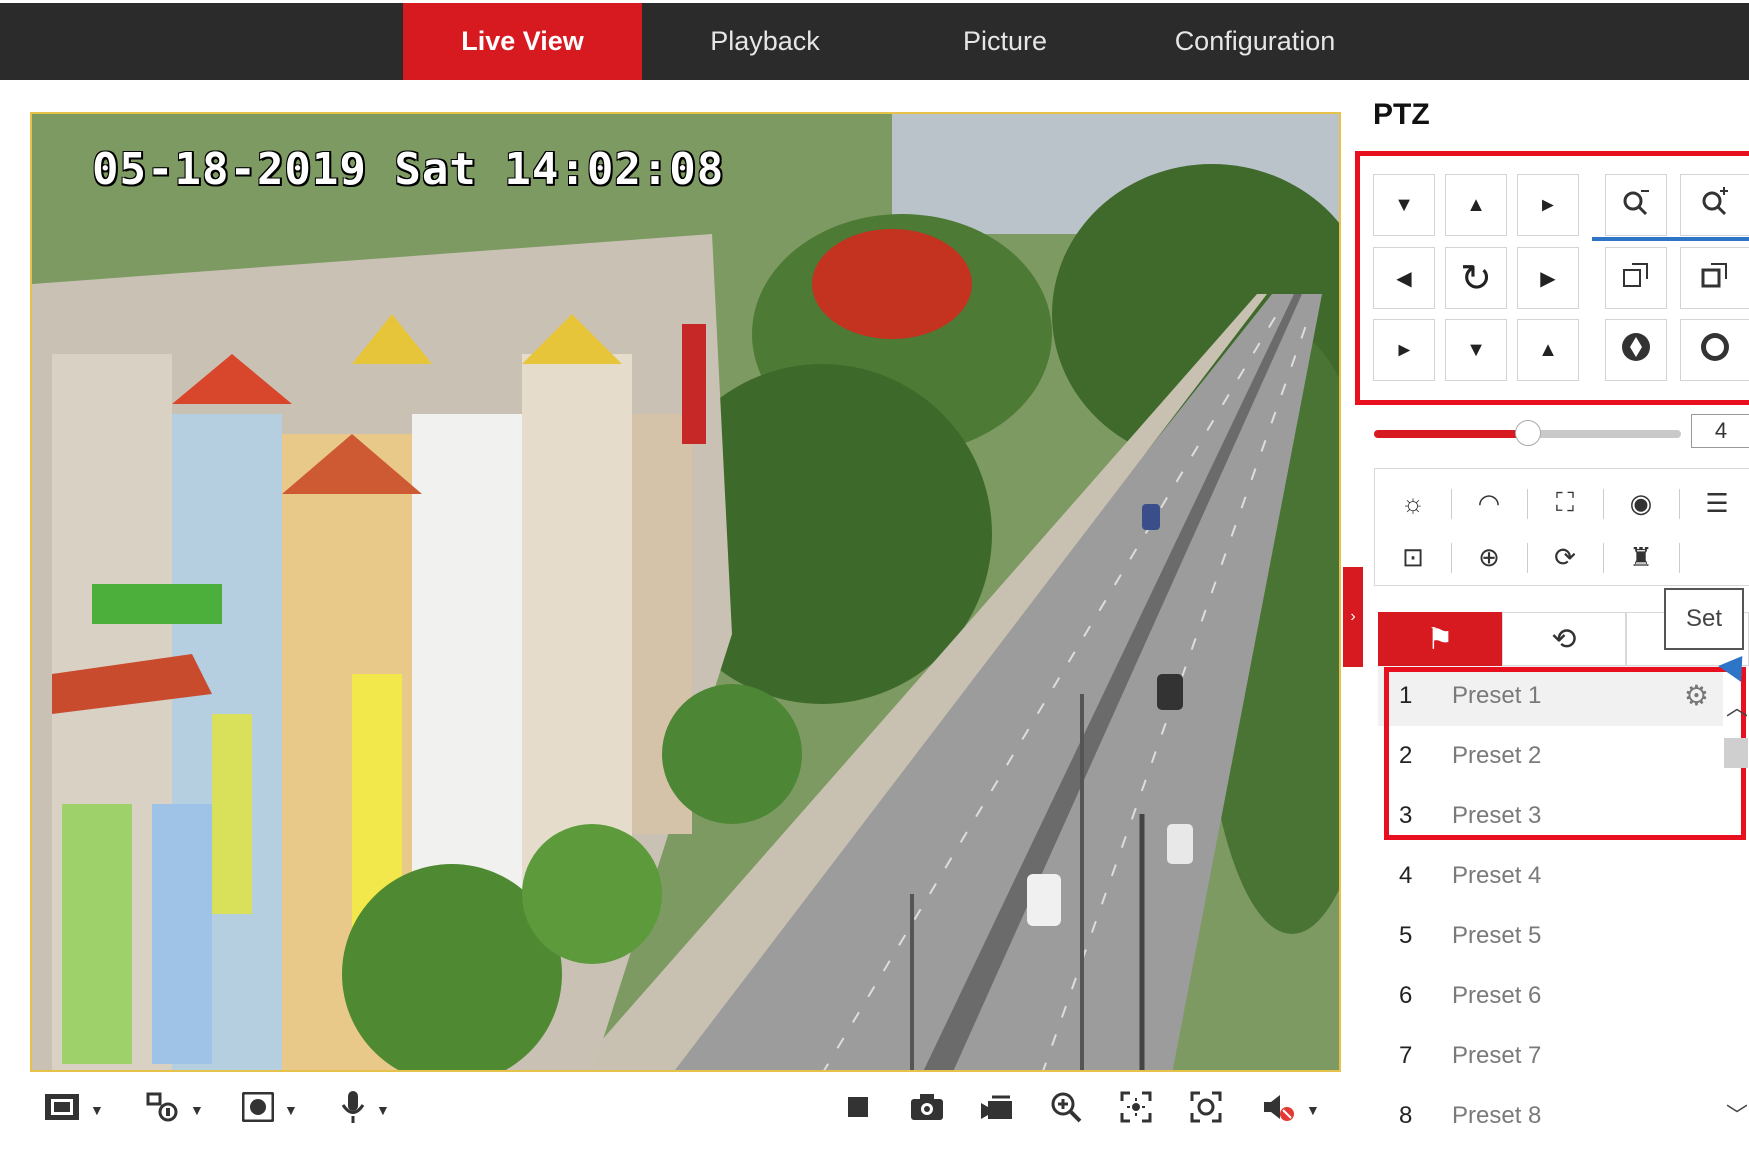 Image resolution: width=1749 pixels, height=1151 pixels. Describe the element at coordinates (1550, 936) in the screenshot. I see `preset-row: 5 Preset 5` at that location.